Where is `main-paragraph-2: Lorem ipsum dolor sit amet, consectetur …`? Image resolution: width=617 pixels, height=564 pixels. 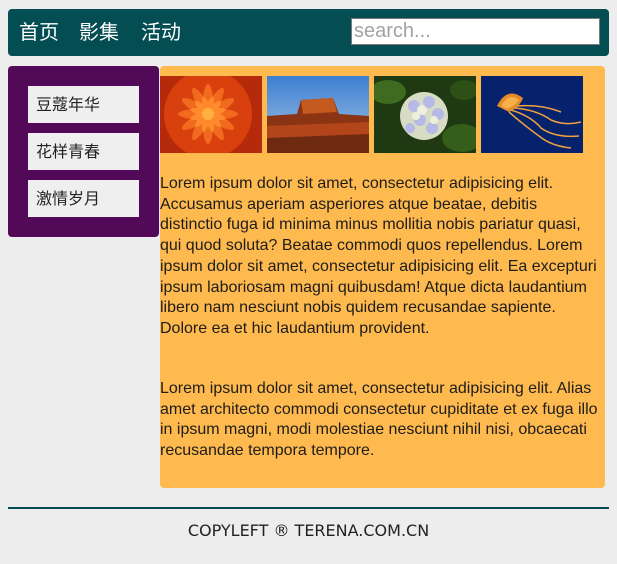
main-paragraph-2: Lorem ipsum dolor sit amet, consectetur … is located at coordinates (379, 420).